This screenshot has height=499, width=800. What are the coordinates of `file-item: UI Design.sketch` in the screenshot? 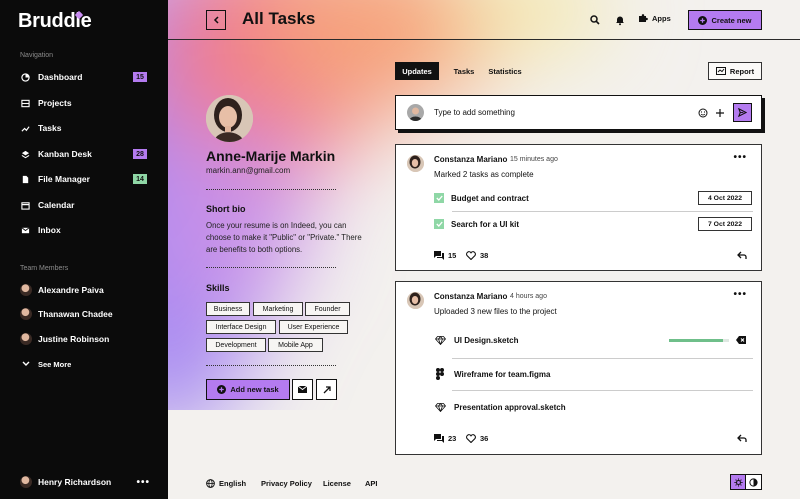 It's located at (593, 340).